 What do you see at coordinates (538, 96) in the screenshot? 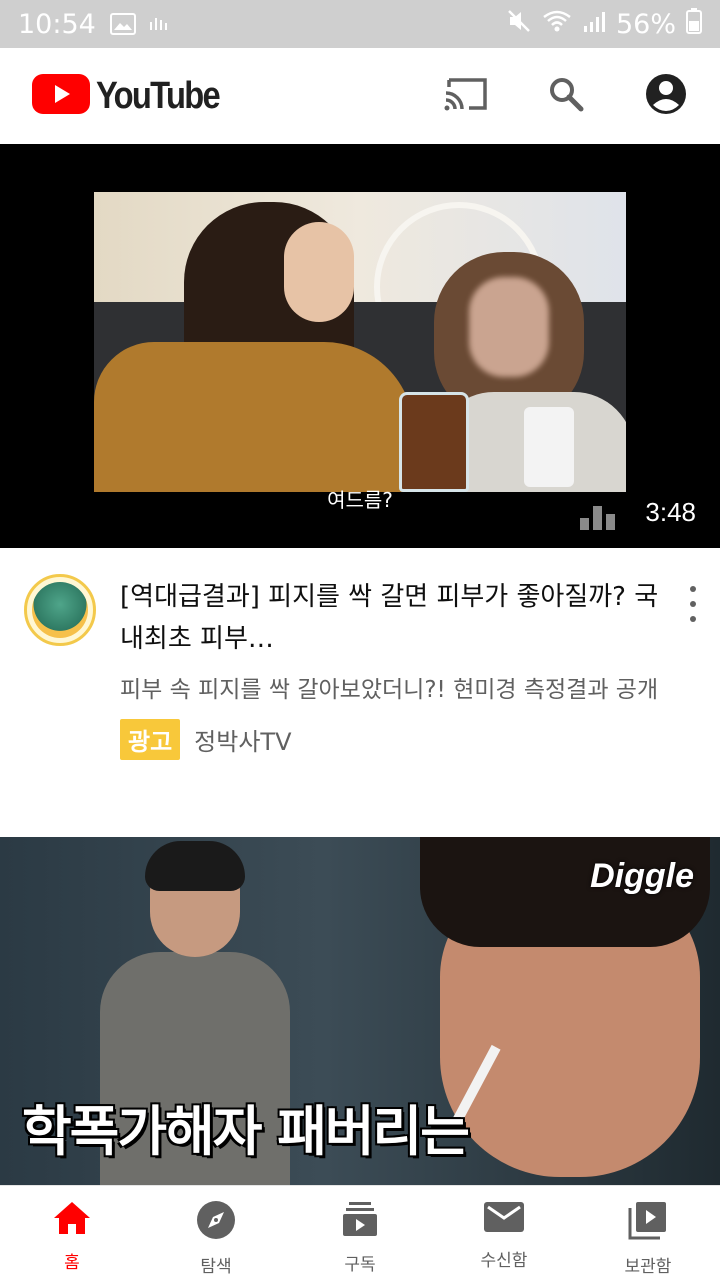
I see `header-actions` at bounding box center [538, 96].